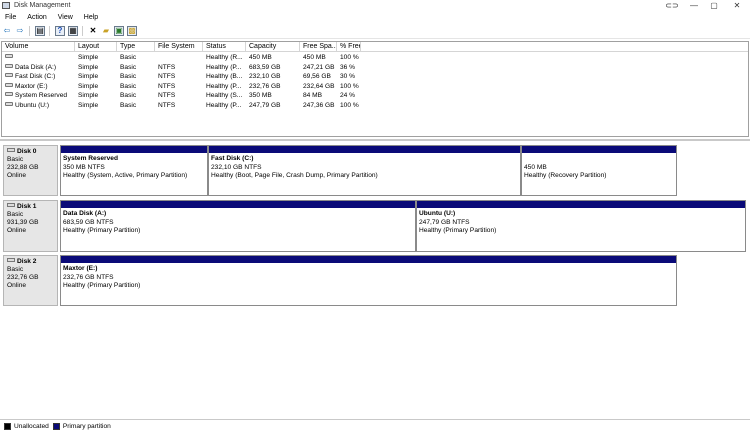  Describe the element at coordinates (119, 30) in the screenshot. I see `export-icon: ▣` at that location.